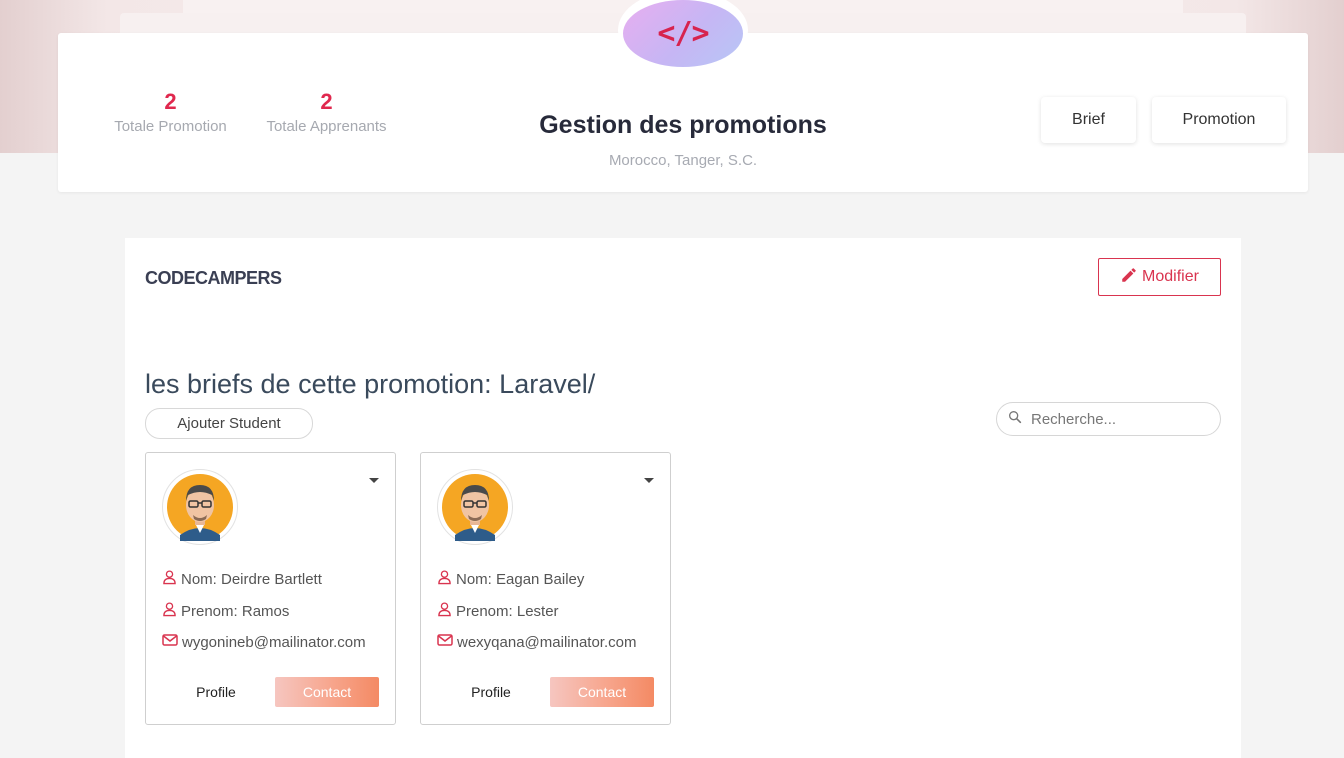 Image resolution: width=1344 pixels, height=758 pixels. What do you see at coordinates (1219, 120) in the screenshot?
I see `promotion-button: Promotion` at bounding box center [1219, 120].